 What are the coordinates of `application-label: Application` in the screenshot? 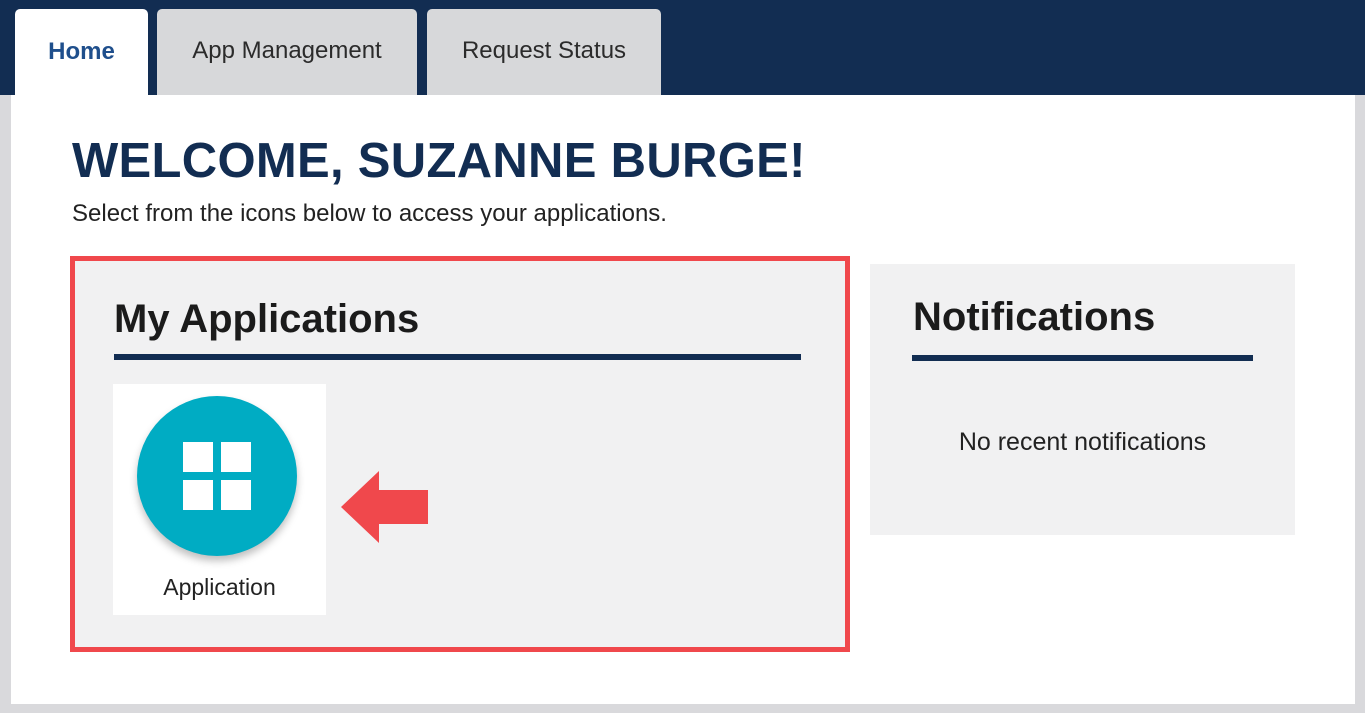 It's located at (219, 587).